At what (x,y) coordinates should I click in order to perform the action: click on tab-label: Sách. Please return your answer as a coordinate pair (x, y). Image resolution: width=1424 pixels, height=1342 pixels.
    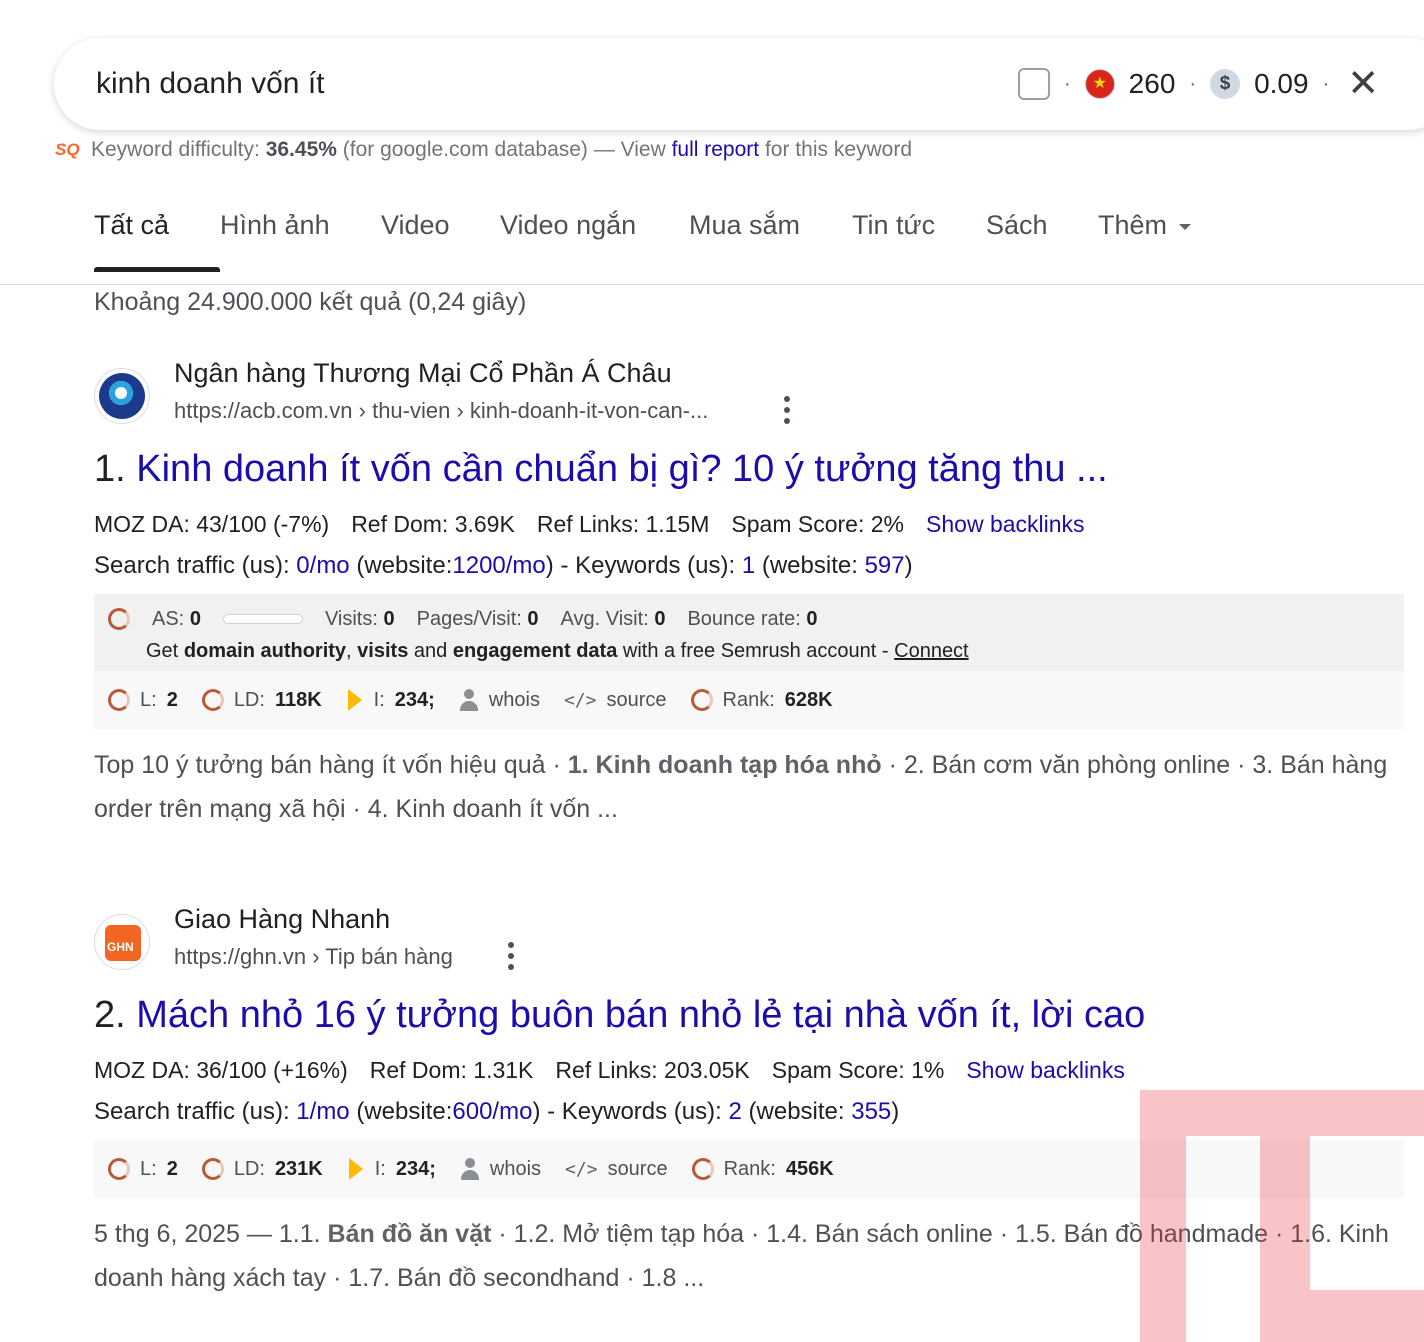
    Looking at the image, I should click on (1017, 225).